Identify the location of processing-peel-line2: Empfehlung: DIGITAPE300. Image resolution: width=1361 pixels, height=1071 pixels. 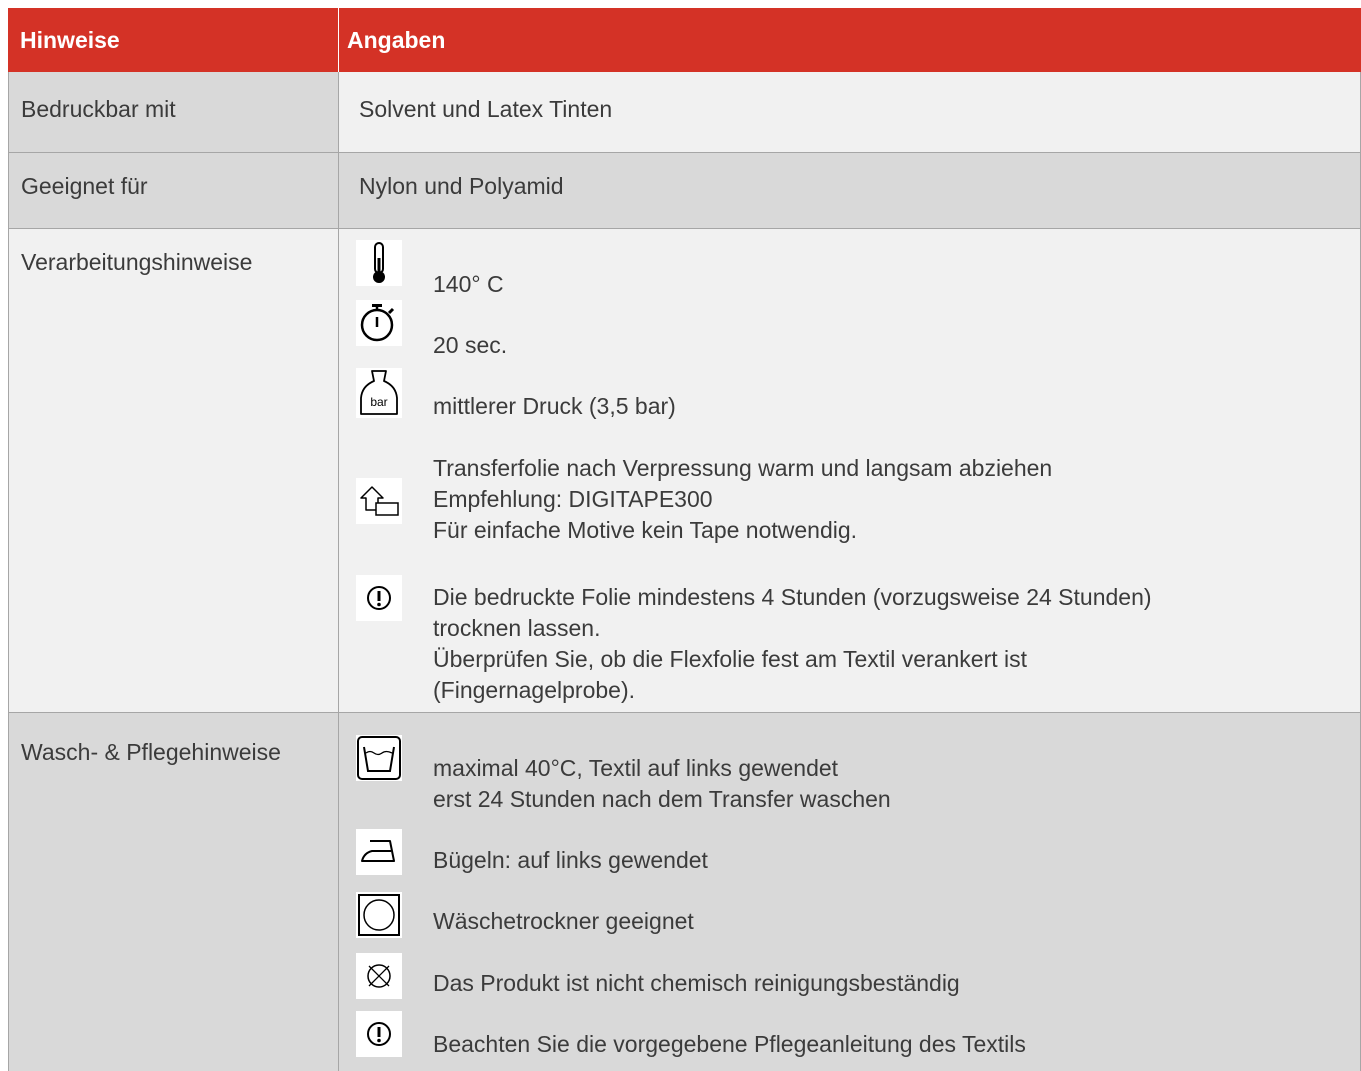
(573, 499).